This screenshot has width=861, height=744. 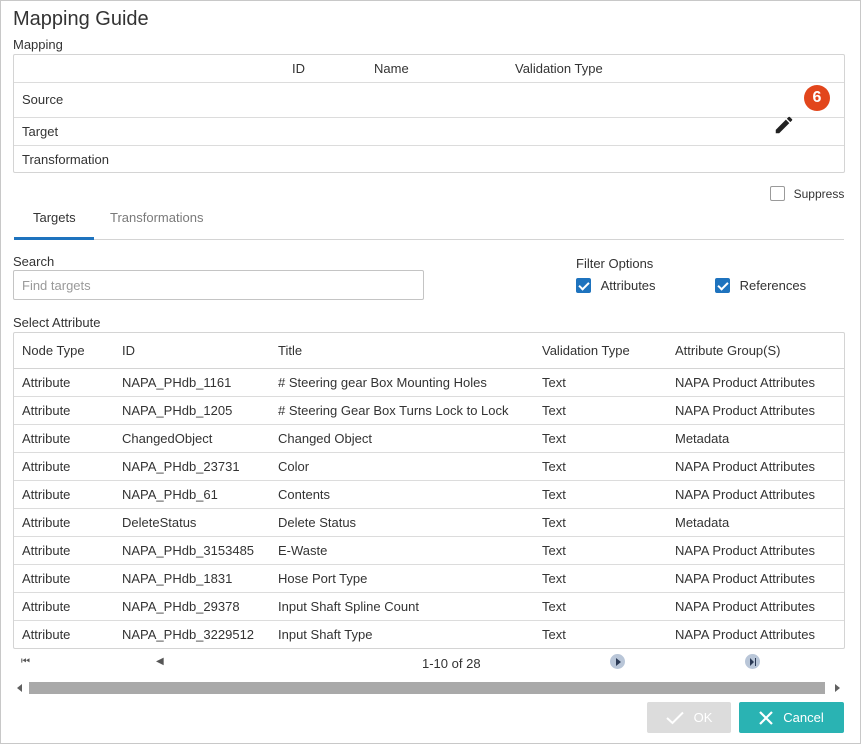 I want to click on cell-title: # Steering Gear Box Turns Lock to Lock, so click(x=393, y=410).